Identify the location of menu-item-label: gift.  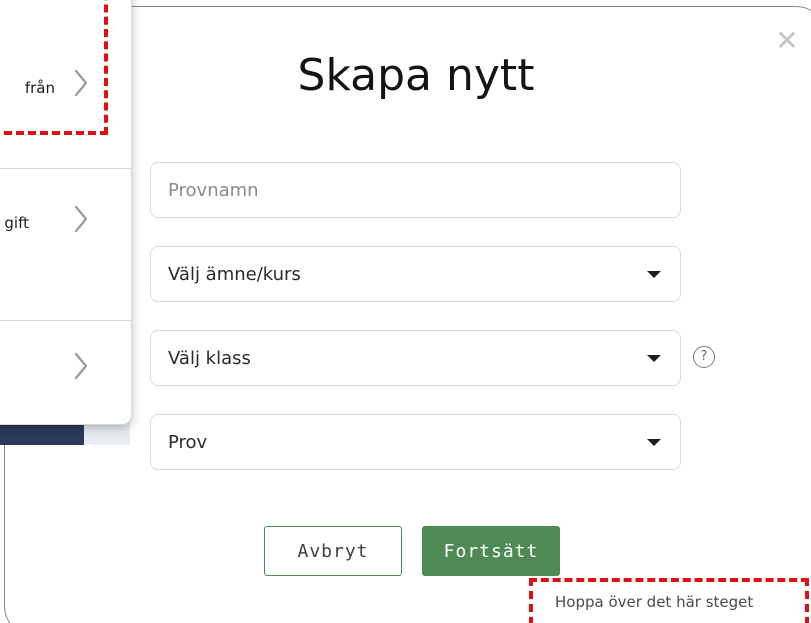
(16, 223).